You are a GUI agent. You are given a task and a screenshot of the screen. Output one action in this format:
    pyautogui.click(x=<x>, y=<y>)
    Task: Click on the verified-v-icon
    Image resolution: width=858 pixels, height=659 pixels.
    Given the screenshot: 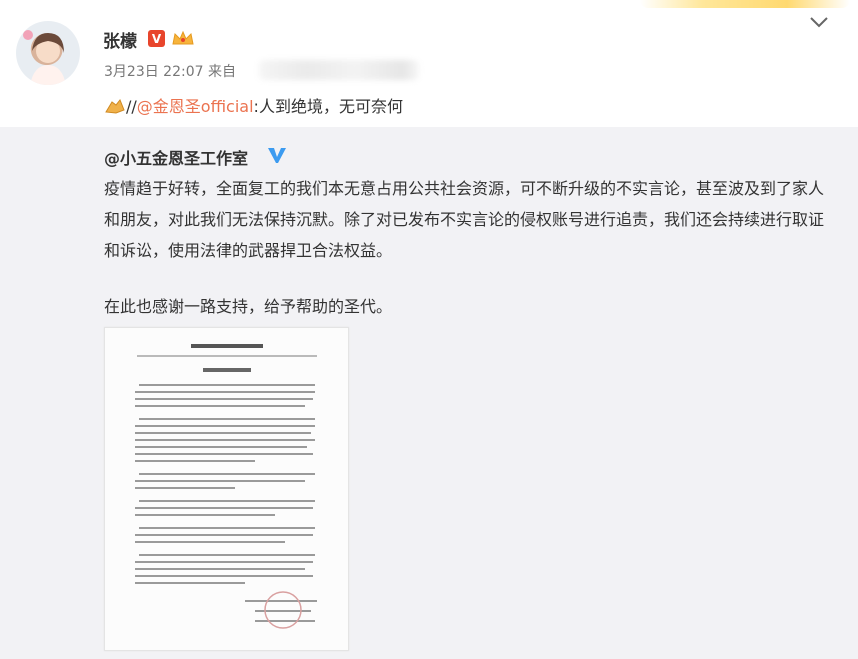 What is the action you would take?
    pyautogui.click(x=277, y=155)
    